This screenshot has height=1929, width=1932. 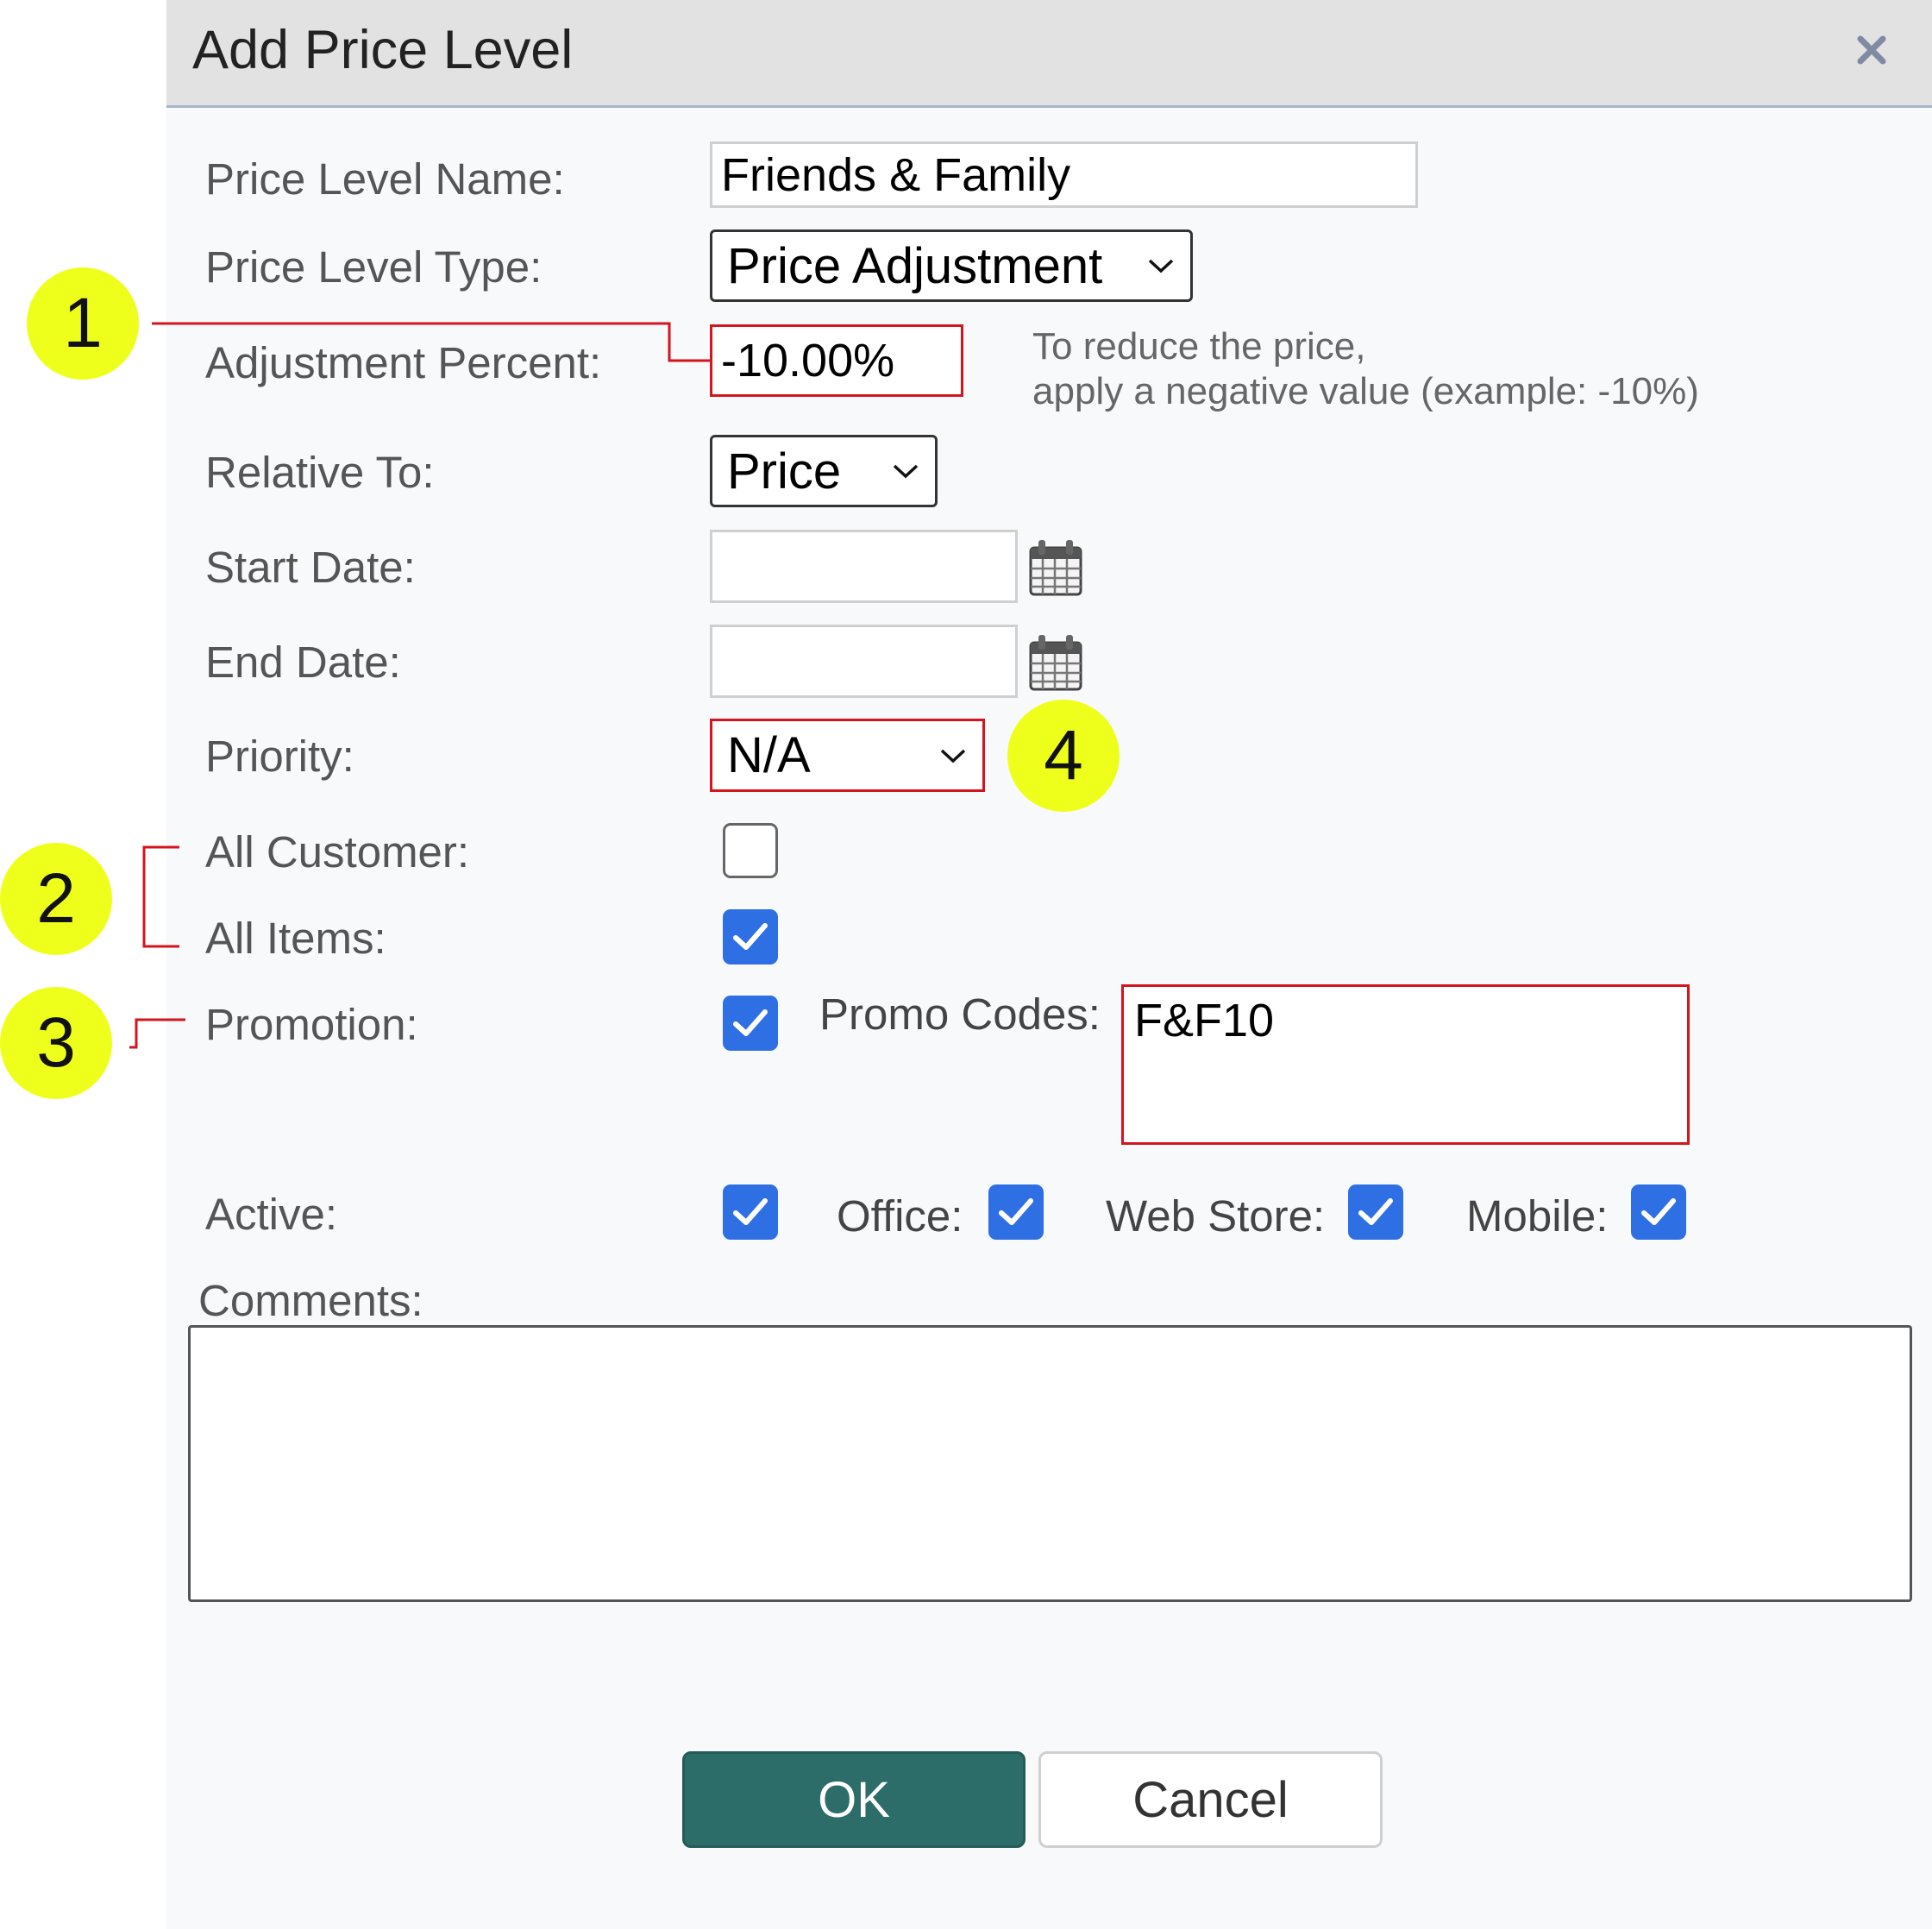 I want to click on annotation-lines, so click(x=420, y=685).